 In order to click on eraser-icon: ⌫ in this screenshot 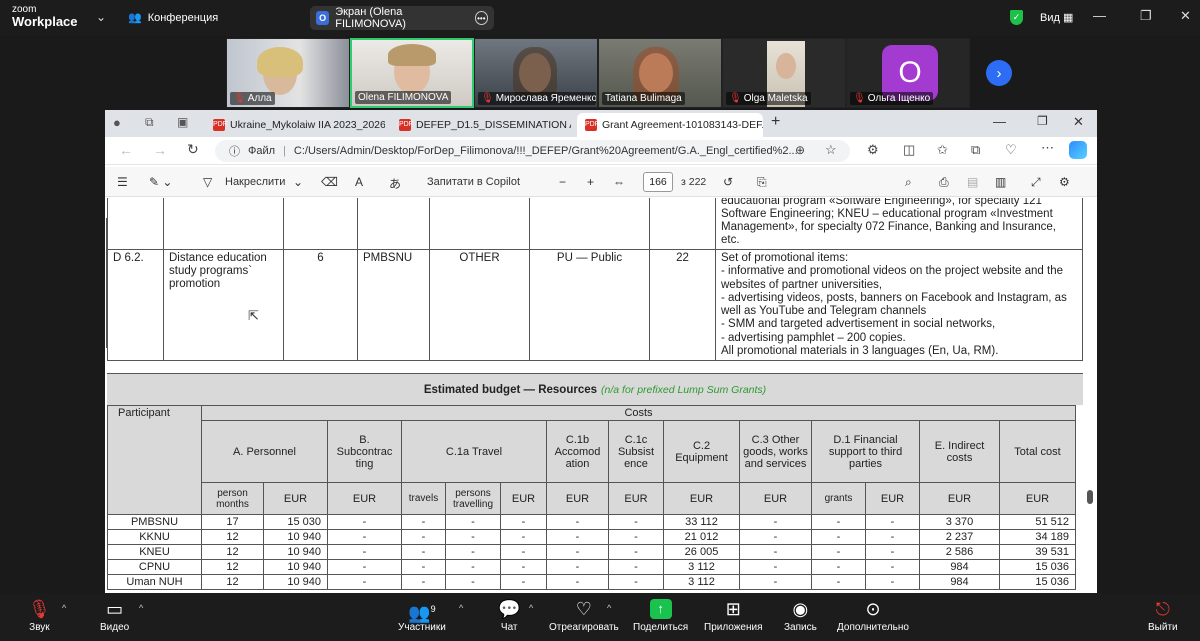, I will do `click(329, 182)`.